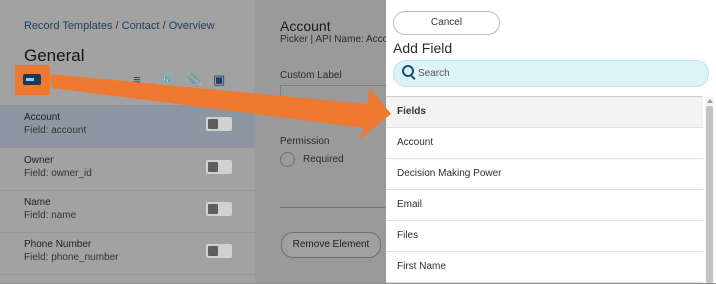 This screenshot has width=716, height=284. I want to click on remove-element-button: Remove Element, so click(331, 245).